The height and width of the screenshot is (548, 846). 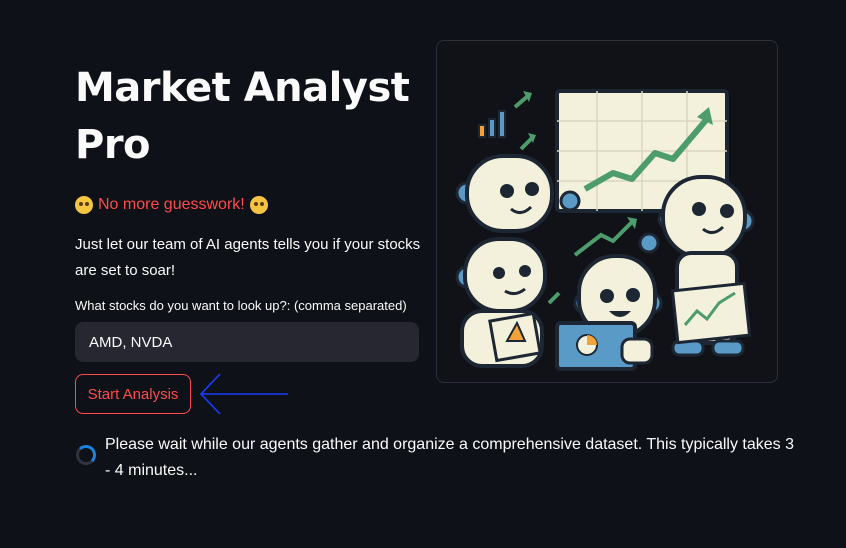 I want to click on subtitle-text: No more guesswork!, so click(x=171, y=204).